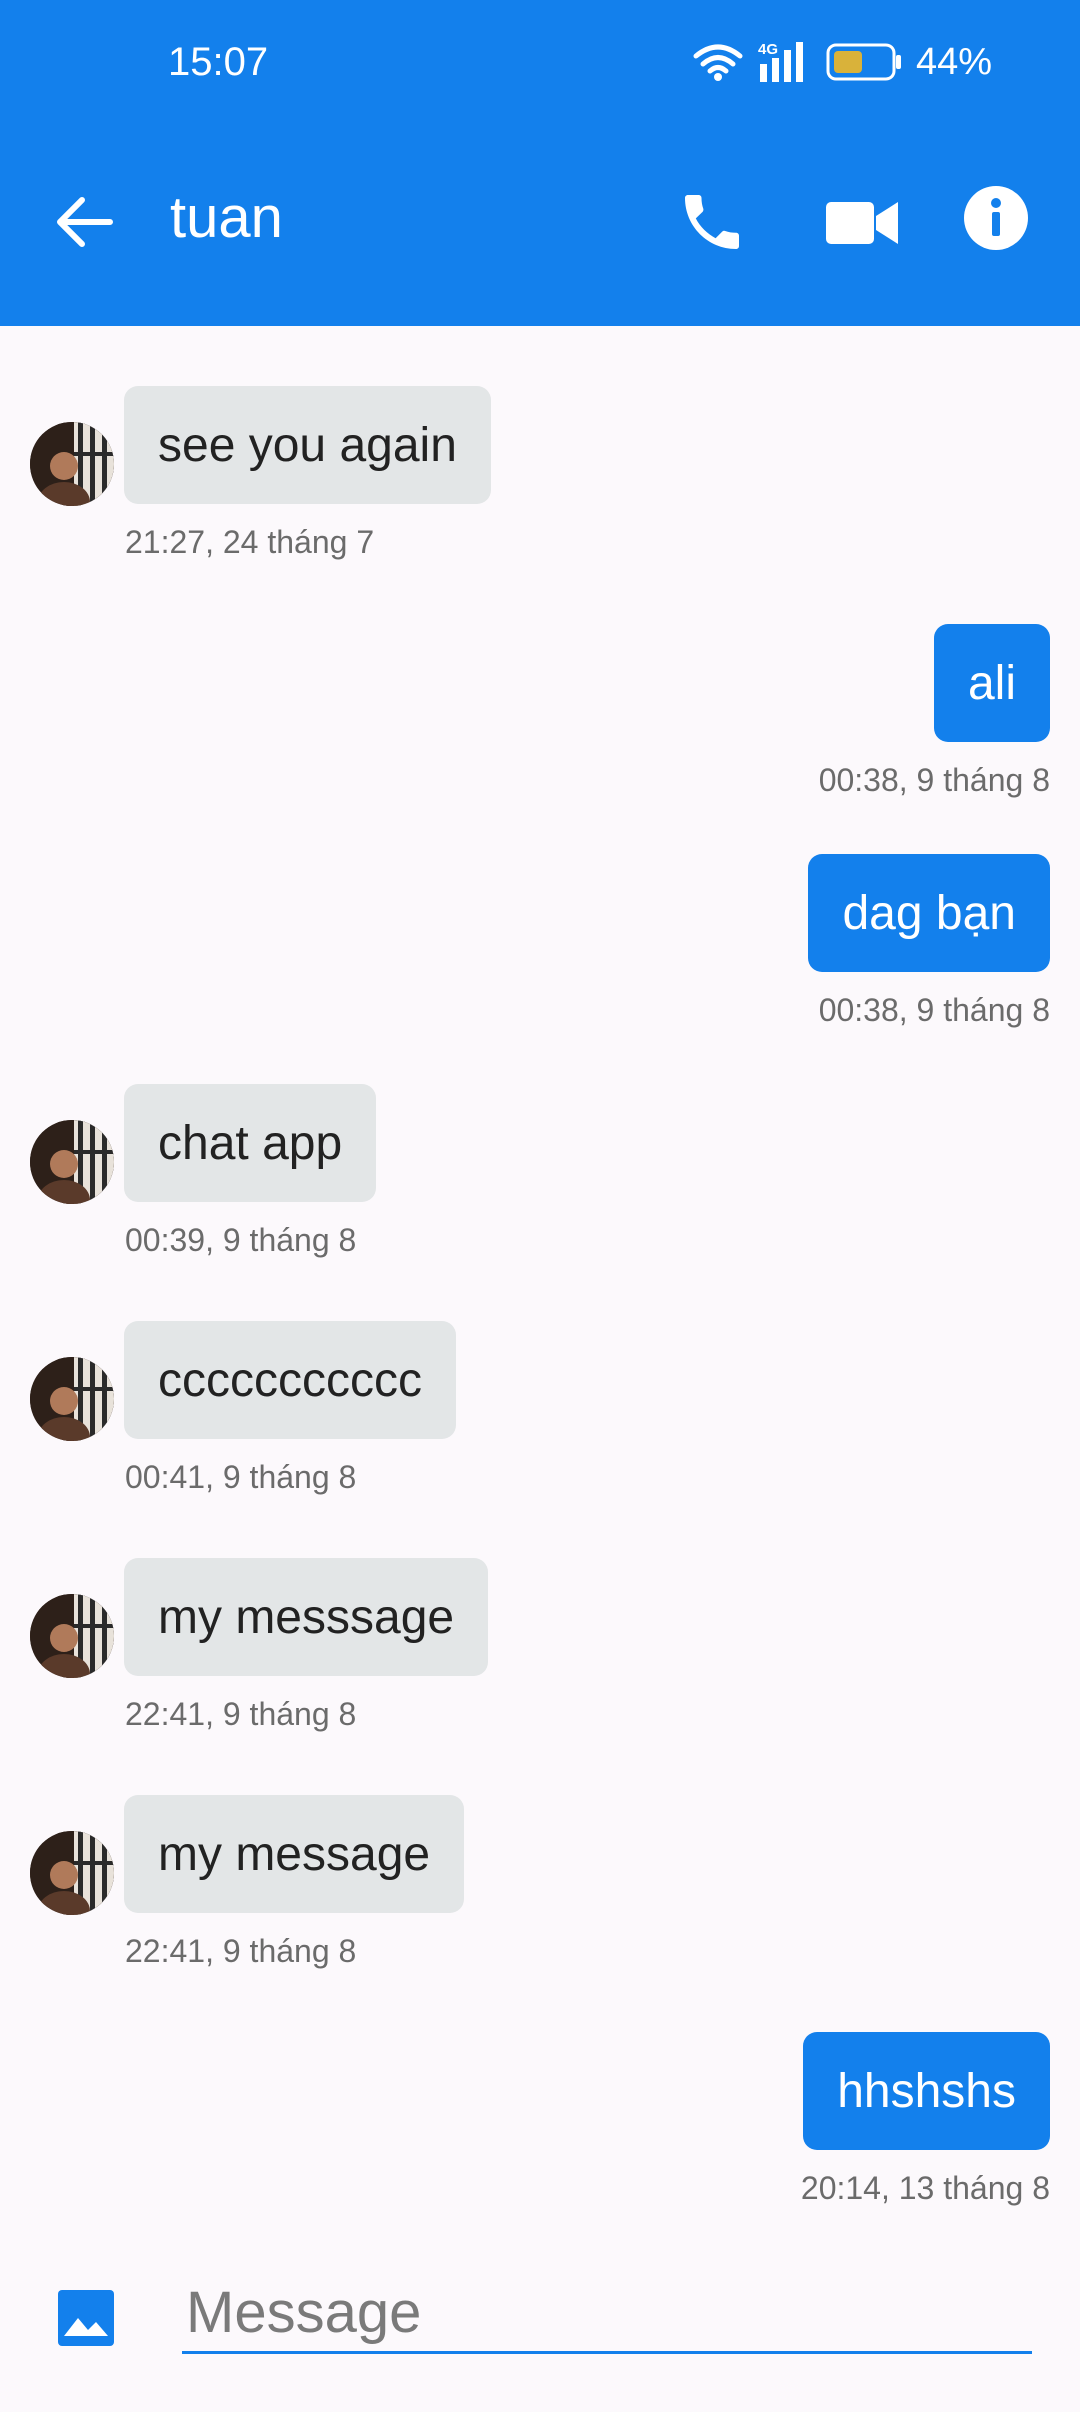 This screenshot has height=2412, width=1080. I want to click on message-bubble: dag bạn, so click(929, 913).